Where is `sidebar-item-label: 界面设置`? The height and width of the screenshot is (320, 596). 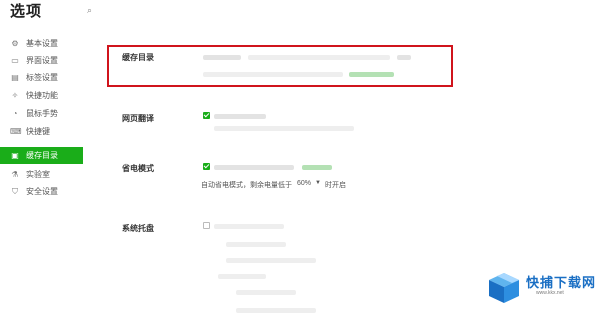 sidebar-item-label: 界面设置 is located at coordinates (42, 60).